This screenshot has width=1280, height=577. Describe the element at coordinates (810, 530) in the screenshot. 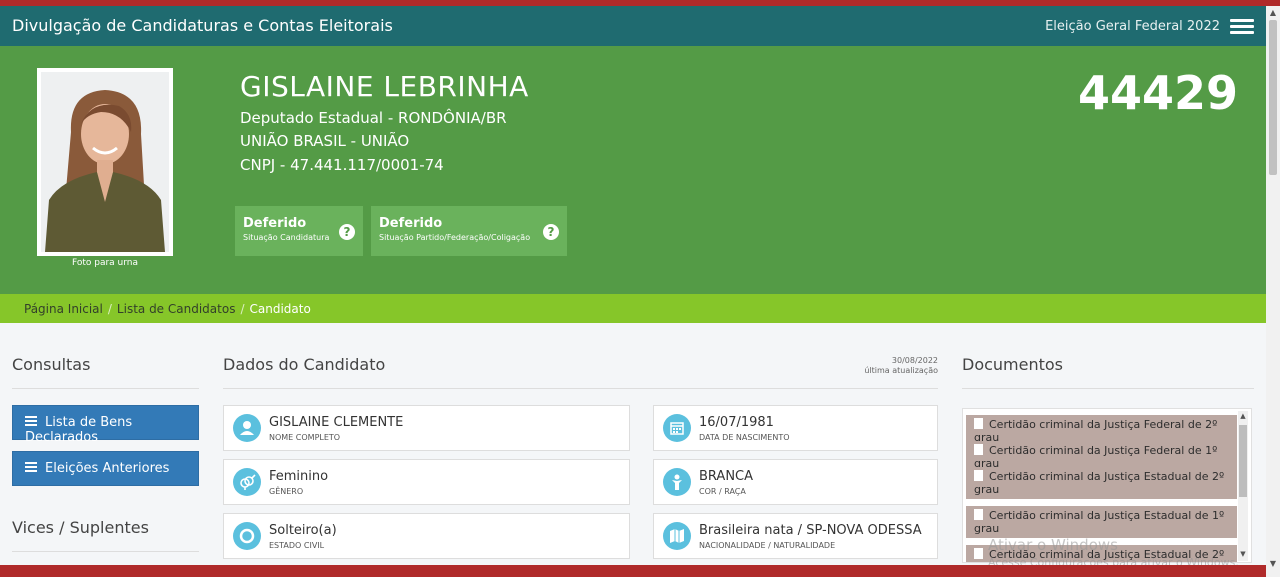

I see `field-value: Brasileira nata / SP-NOVA ODESSA` at that location.